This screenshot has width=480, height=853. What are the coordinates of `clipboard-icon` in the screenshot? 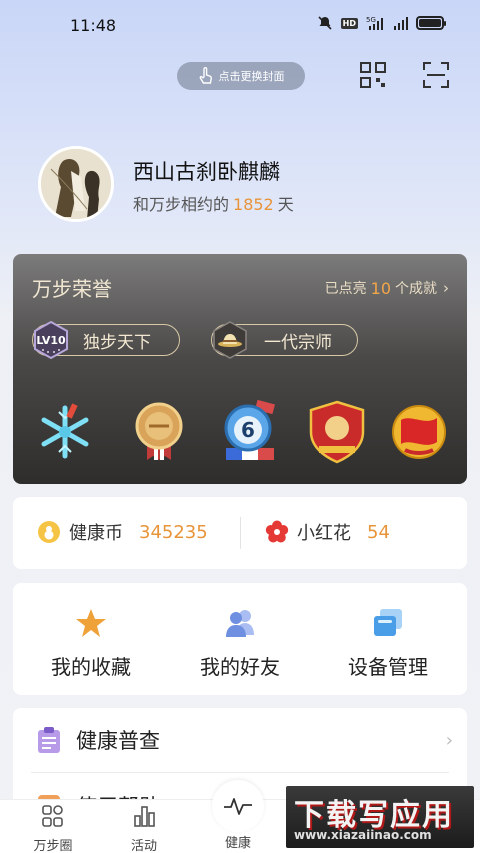 It's located at (49, 740).